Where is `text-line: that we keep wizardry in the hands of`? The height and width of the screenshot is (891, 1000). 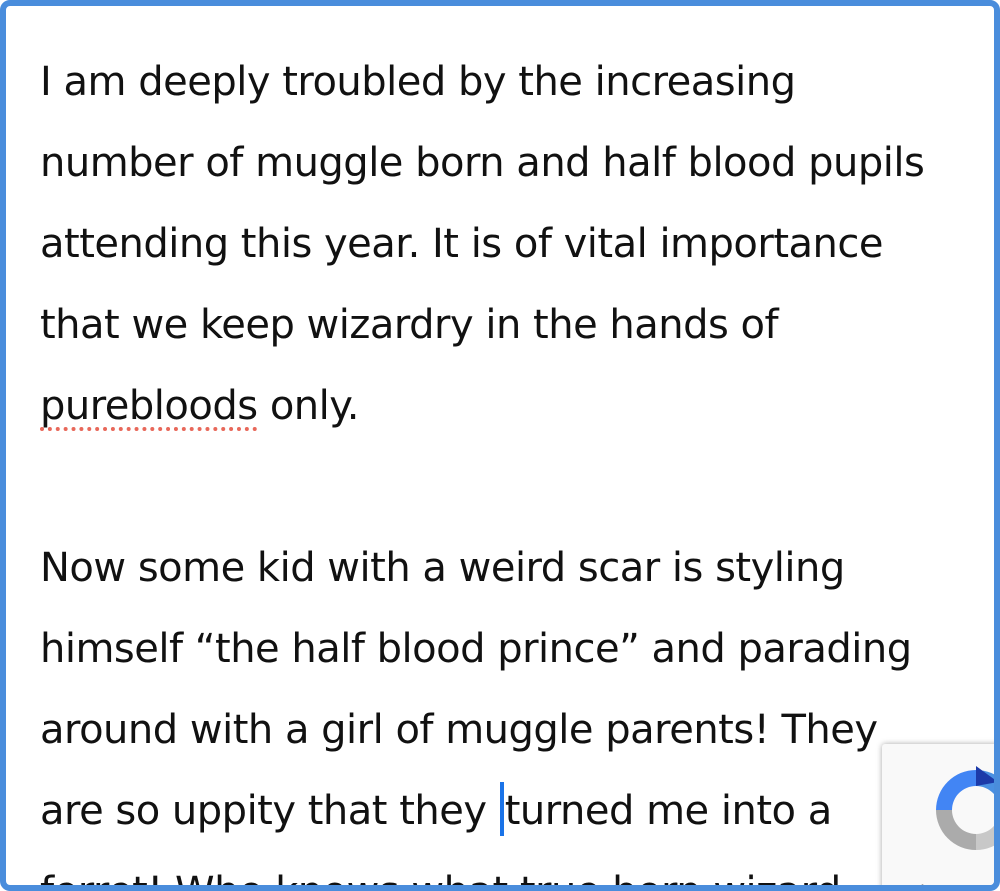
text-line: that we keep wizardry in the hands of is located at coordinates (409, 325).